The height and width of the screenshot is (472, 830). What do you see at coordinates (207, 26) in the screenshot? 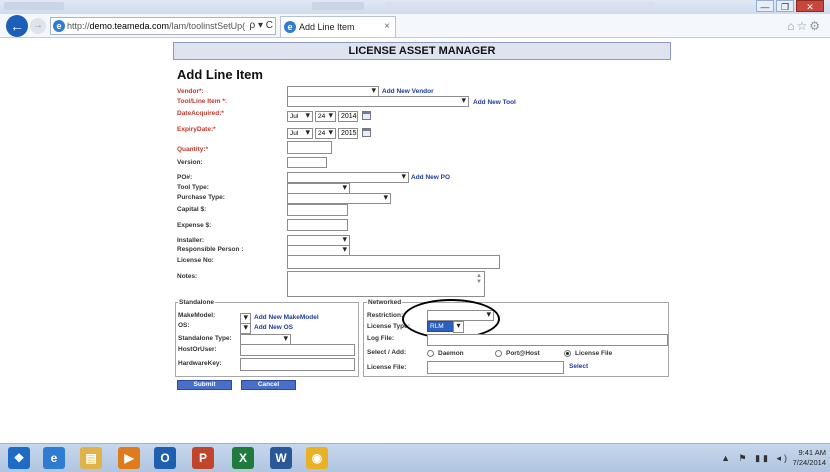
I see `url-path: /lam/toolinstSetUp(` at bounding box center [207, 26].